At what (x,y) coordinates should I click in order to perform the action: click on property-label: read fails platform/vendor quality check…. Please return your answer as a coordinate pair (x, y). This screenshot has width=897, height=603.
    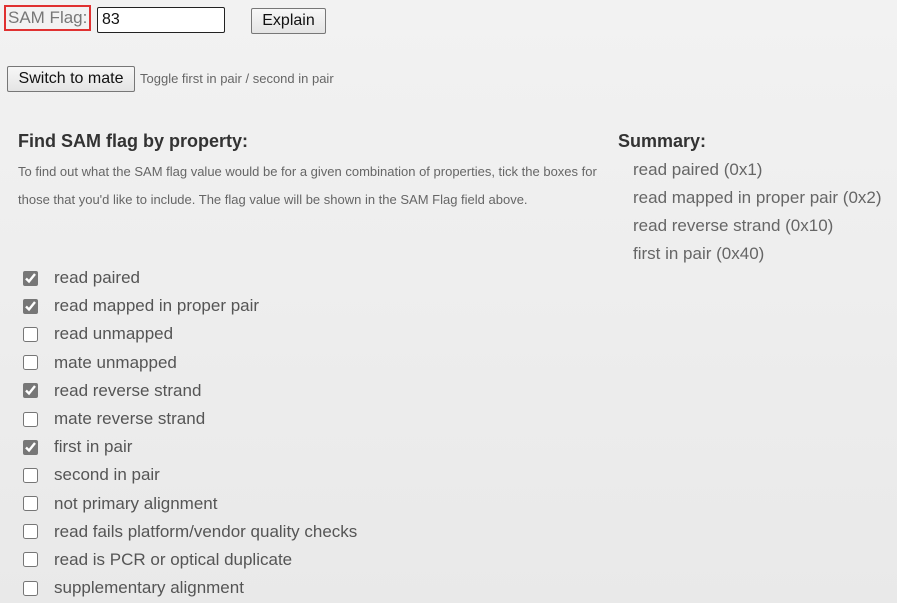
    Looking at the image, I should click on (206, 531).